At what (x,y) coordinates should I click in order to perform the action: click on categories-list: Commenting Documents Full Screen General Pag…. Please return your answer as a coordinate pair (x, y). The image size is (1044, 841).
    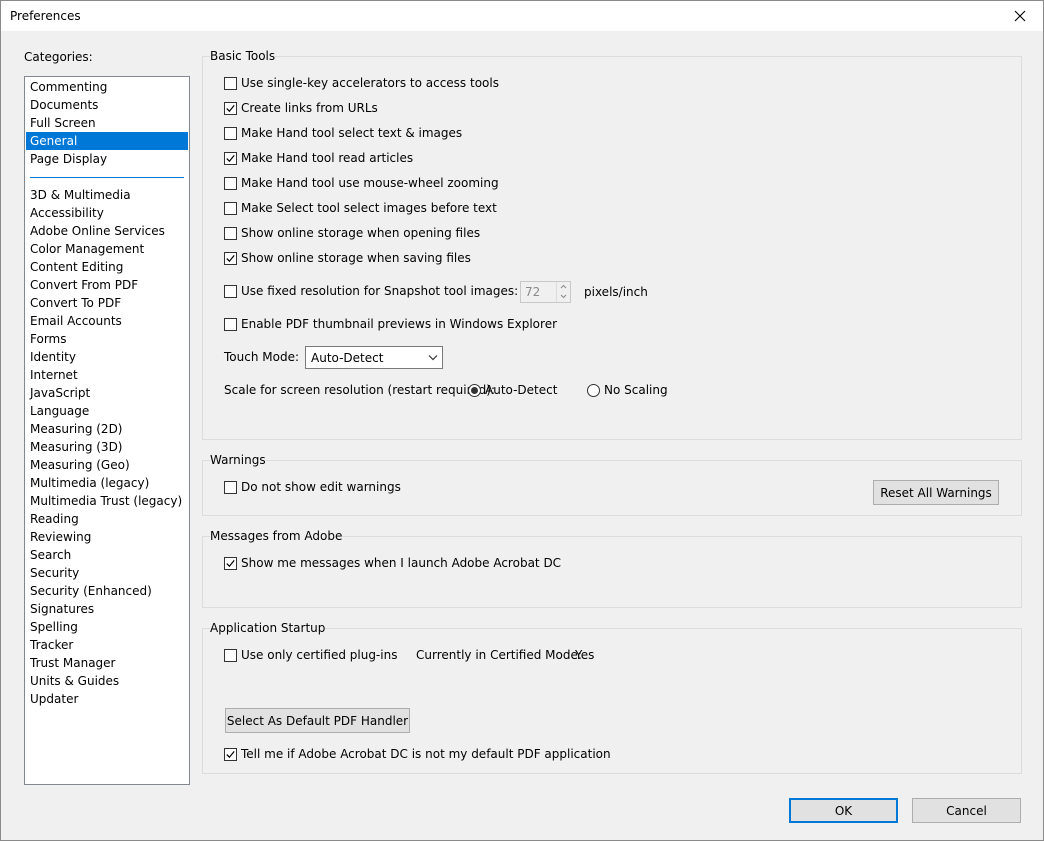
    Looking at the image, I should click on (107, 430).